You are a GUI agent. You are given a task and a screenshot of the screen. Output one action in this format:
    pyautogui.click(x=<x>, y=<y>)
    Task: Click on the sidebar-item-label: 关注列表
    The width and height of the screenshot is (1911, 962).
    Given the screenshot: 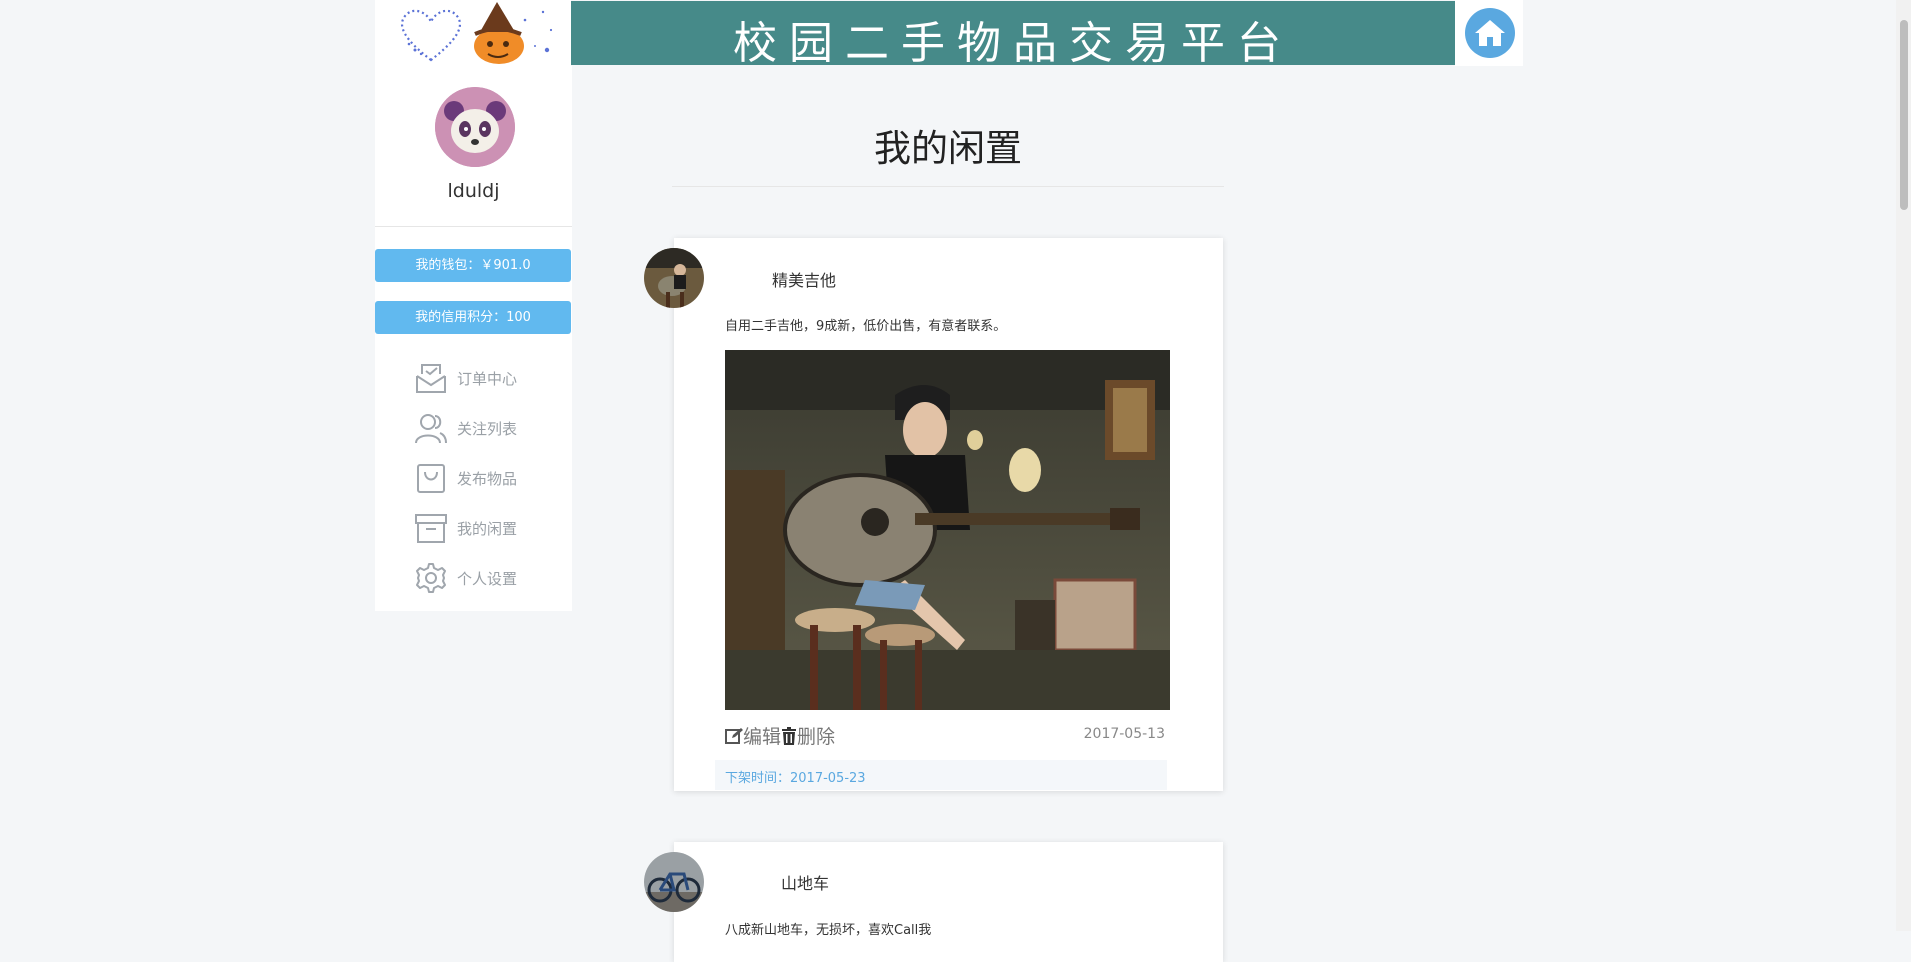 What is the action you would take?
    pyautogui.click(x=487, y=429)
    